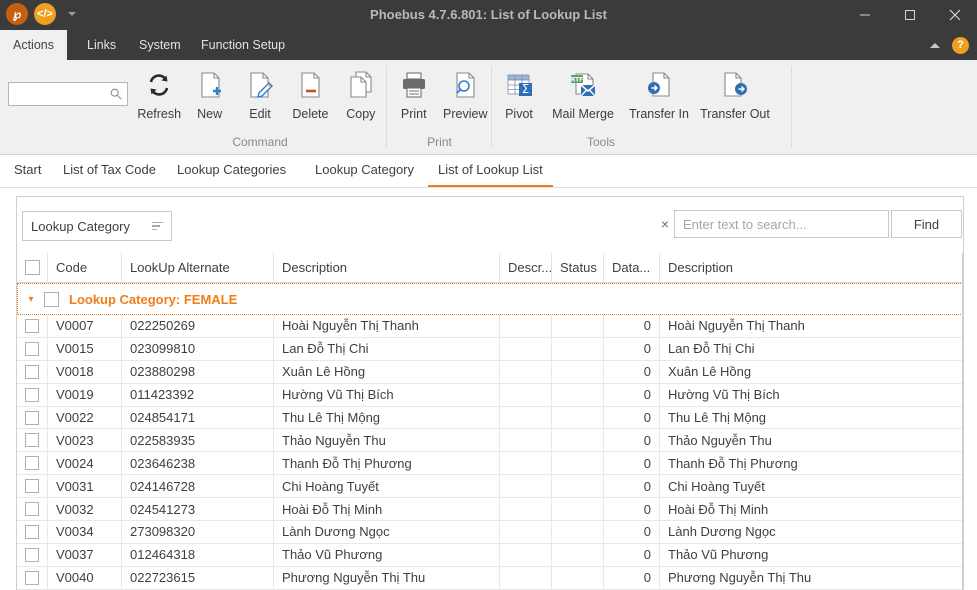  I want to click on doc-tab-lookup-categories: Lookup Categories, so click(231, 171).